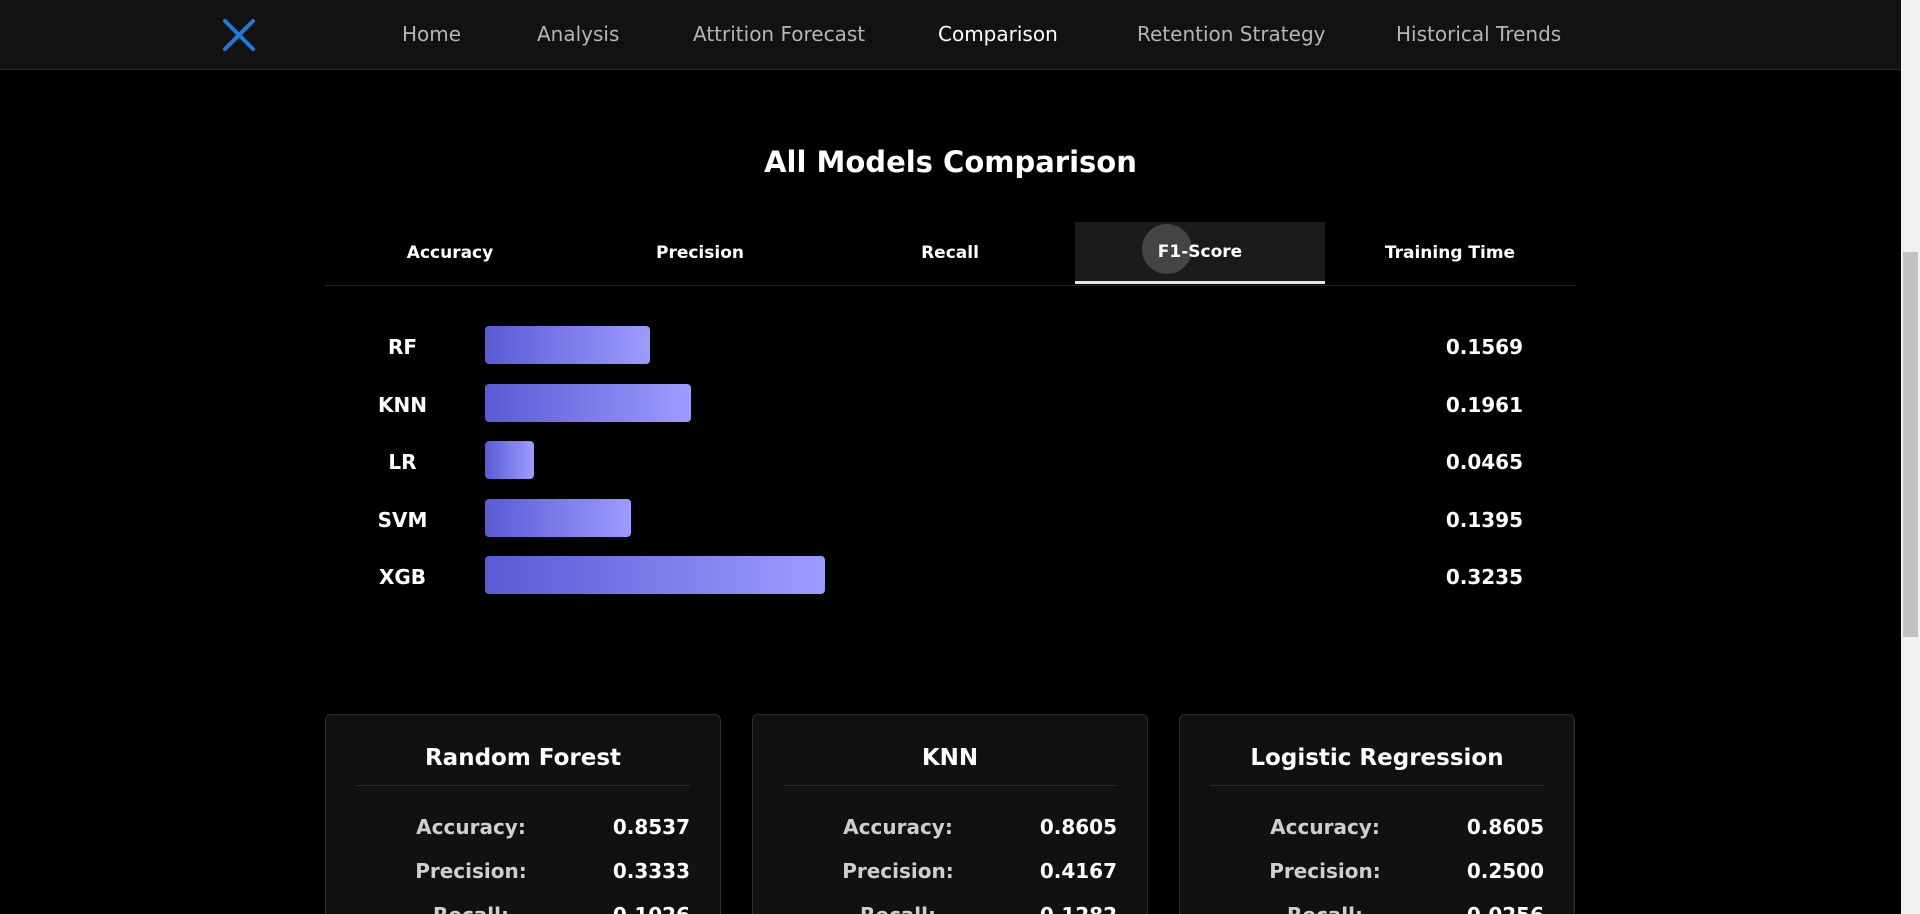  What do you see at coordinates (1478, 34) in the screenshot?
I see `nav-historical-trends: Historical Trends` at bounding box center [1478, 34].